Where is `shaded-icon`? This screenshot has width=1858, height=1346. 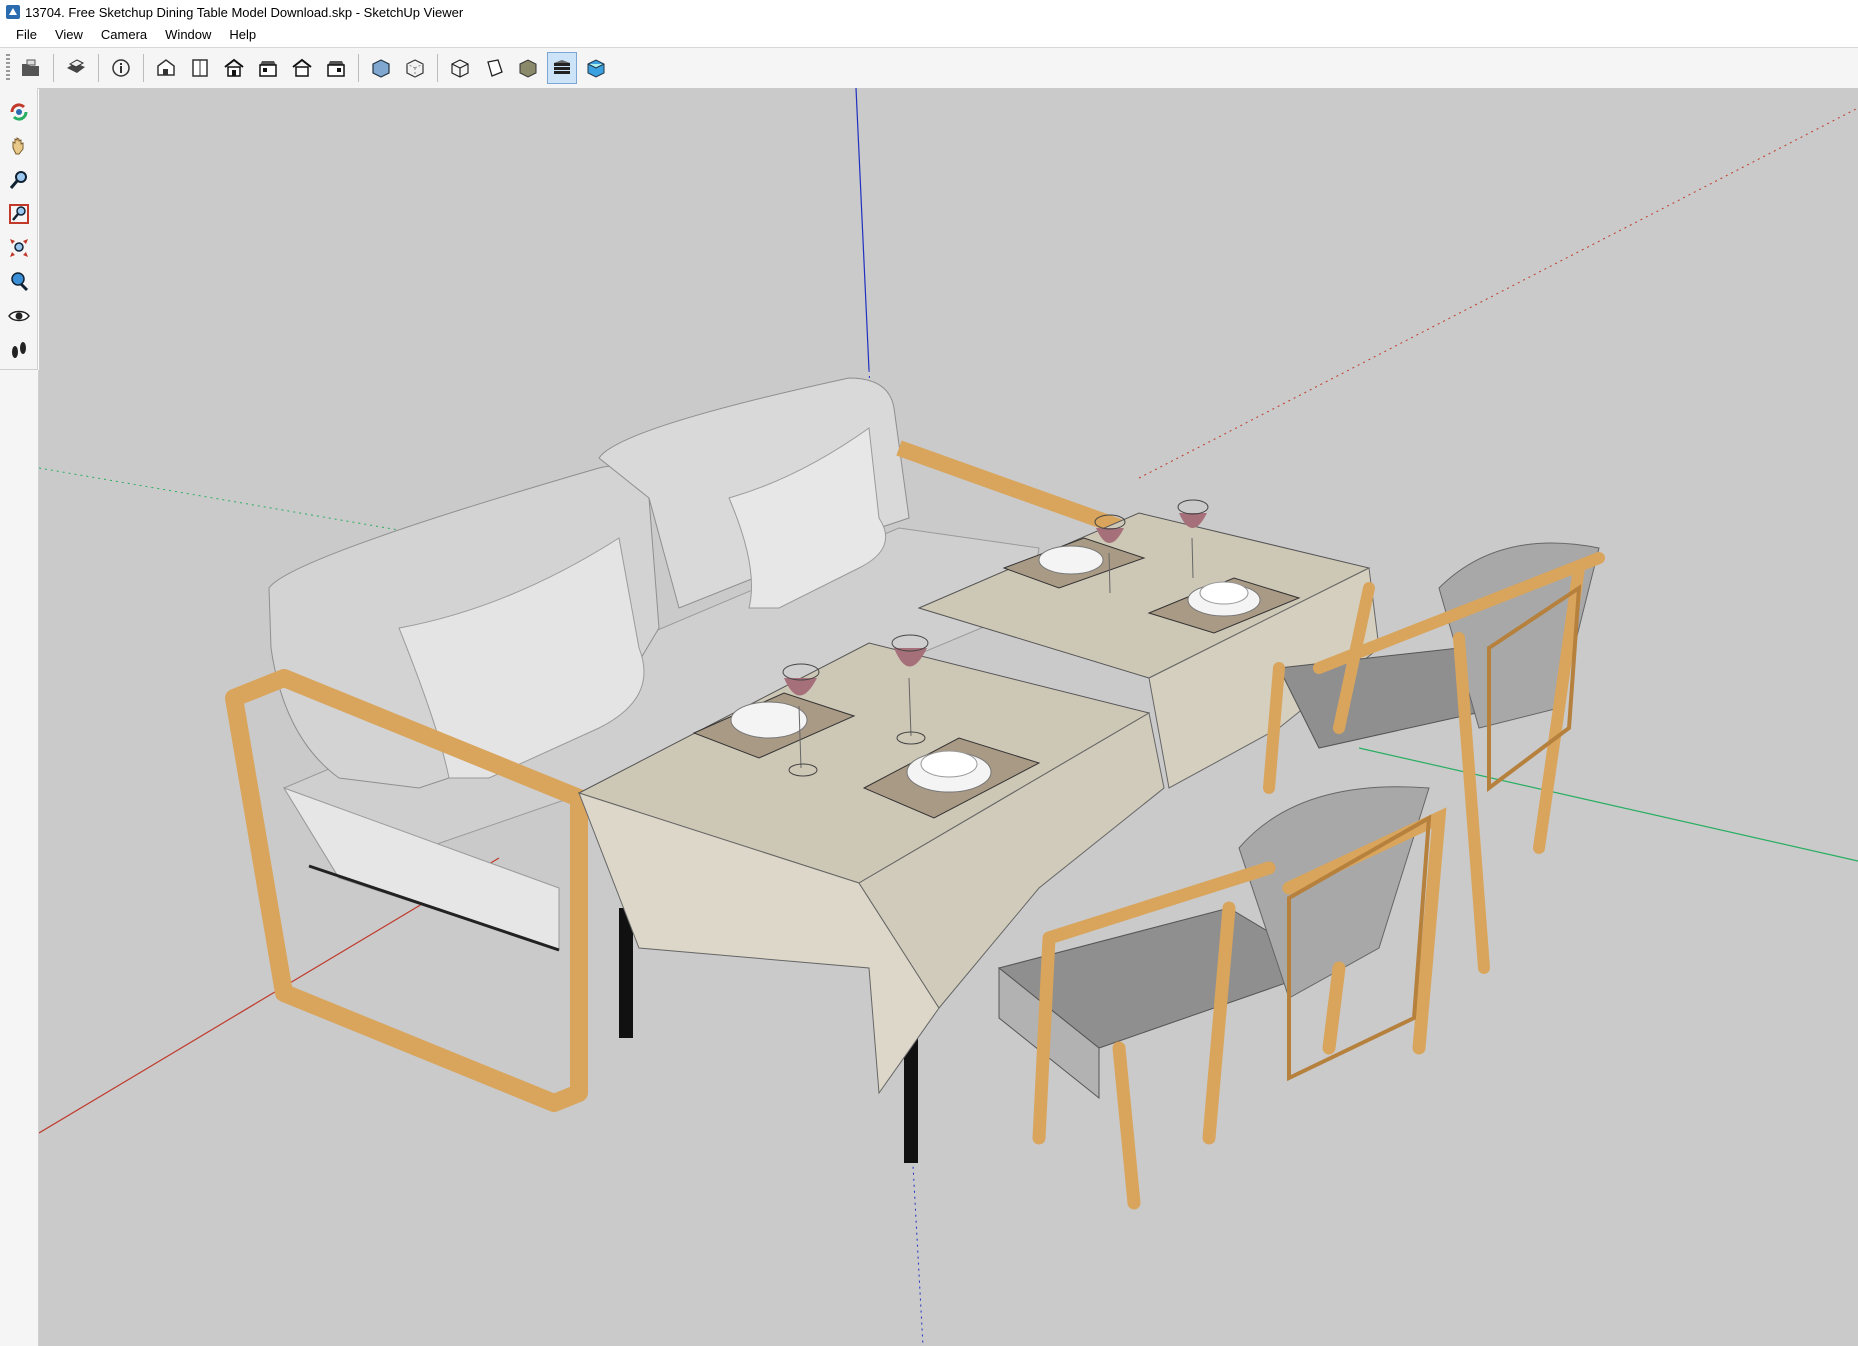 shaded-icon is located at coordinates (528, 68).